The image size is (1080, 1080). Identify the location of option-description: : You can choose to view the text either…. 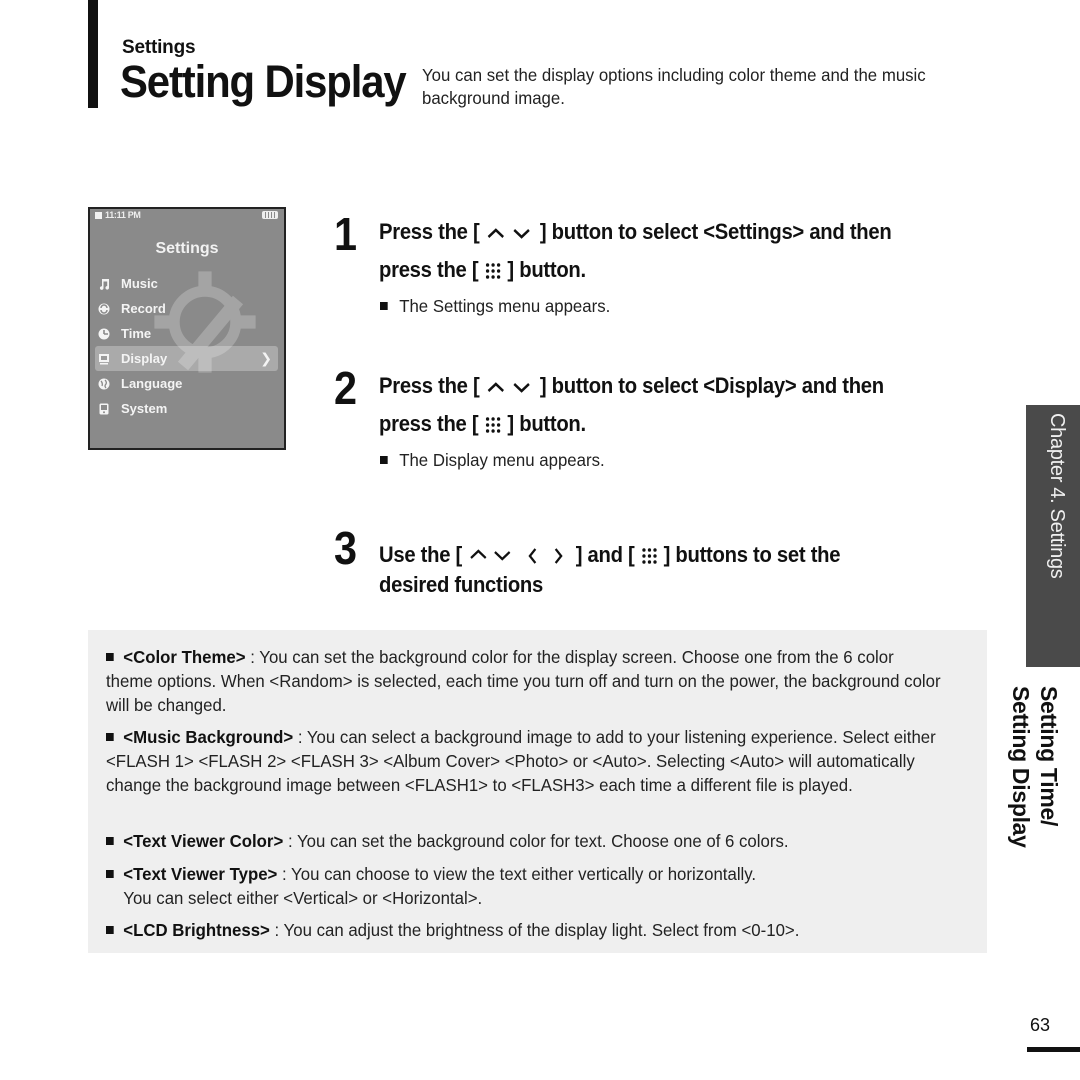
(517, 874).